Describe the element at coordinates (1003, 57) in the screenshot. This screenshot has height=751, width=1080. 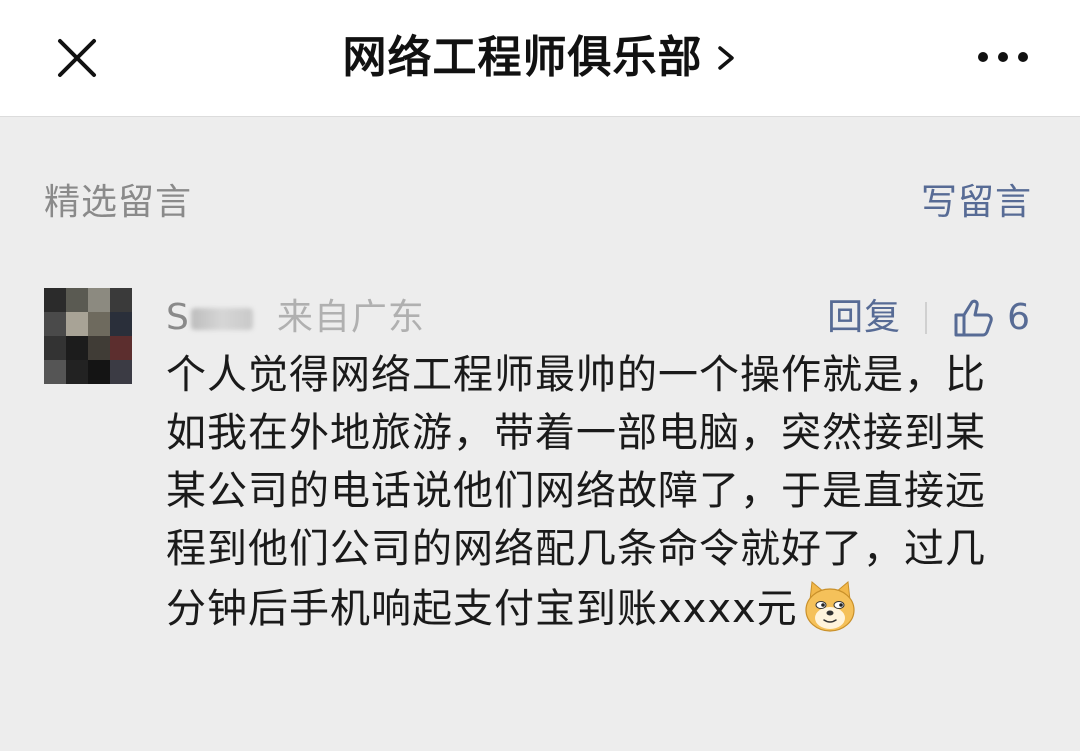
I see `more-icon` at that location.